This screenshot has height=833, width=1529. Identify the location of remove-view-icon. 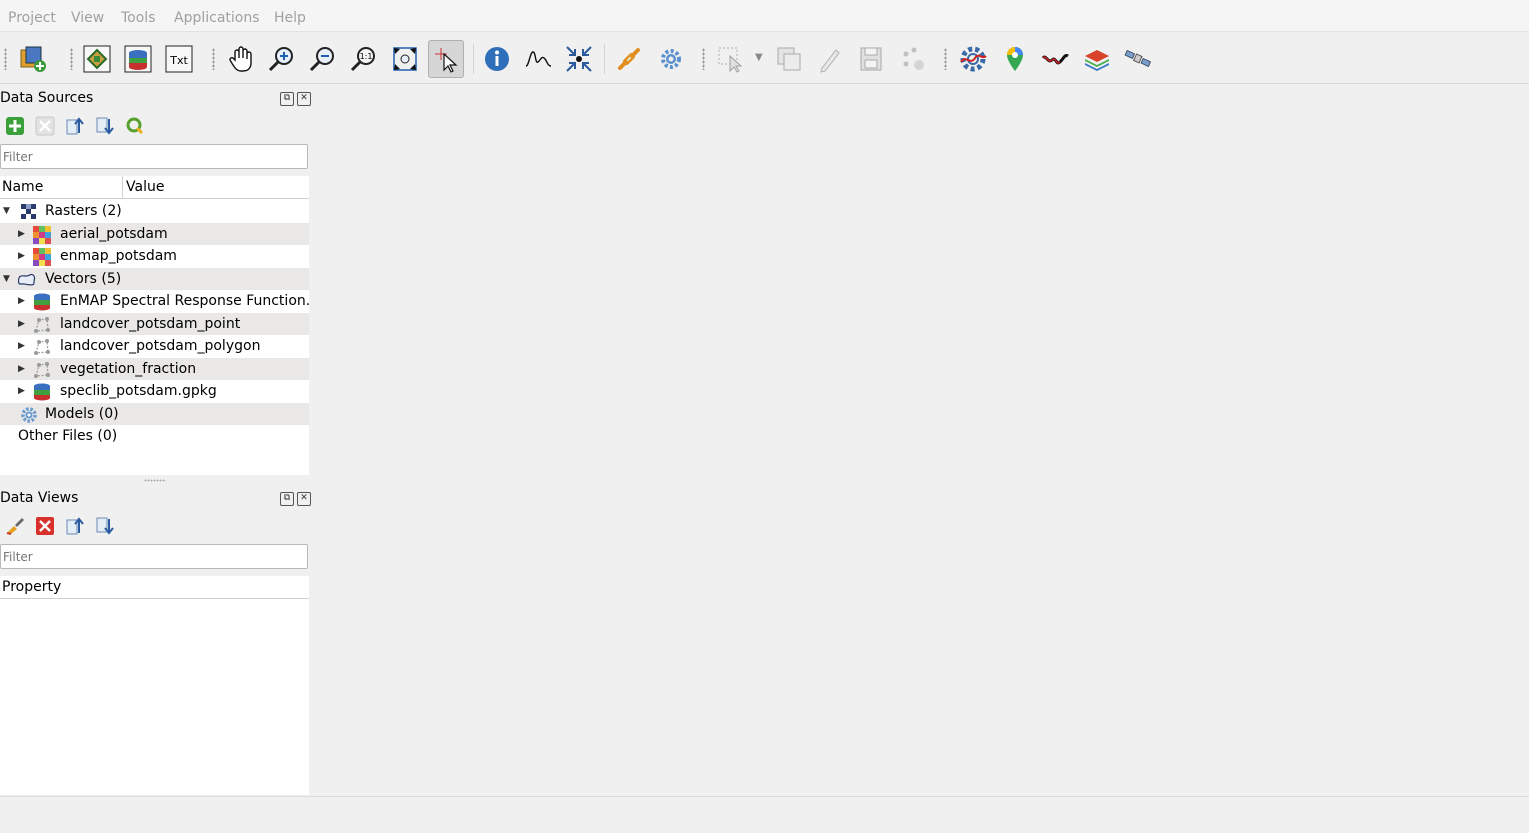
(45, 526).